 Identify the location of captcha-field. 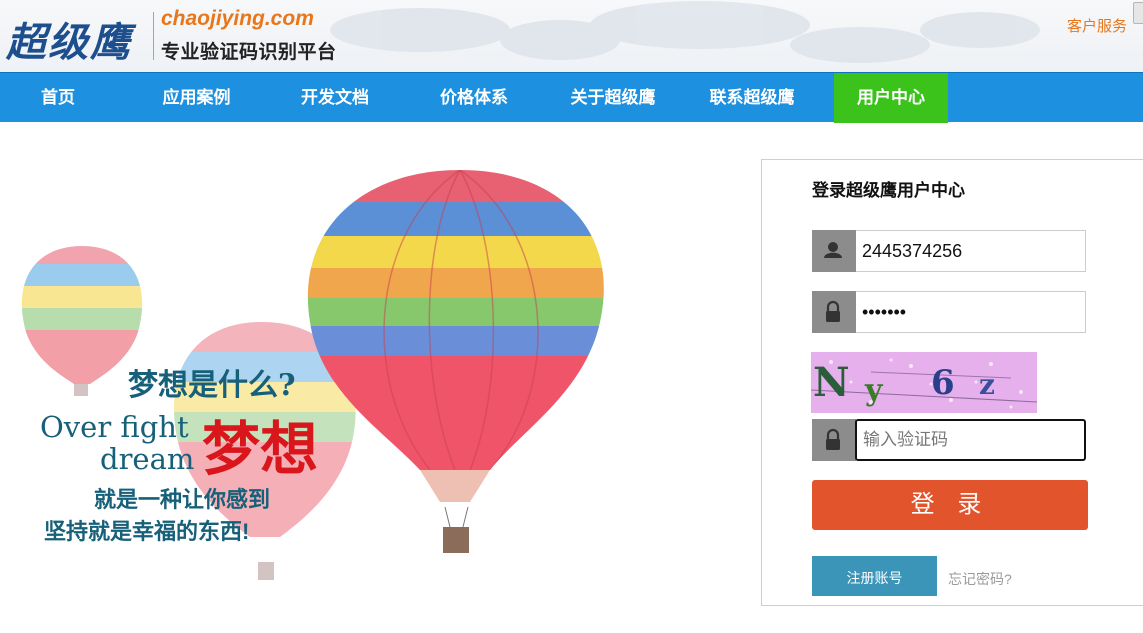
(949, 440).